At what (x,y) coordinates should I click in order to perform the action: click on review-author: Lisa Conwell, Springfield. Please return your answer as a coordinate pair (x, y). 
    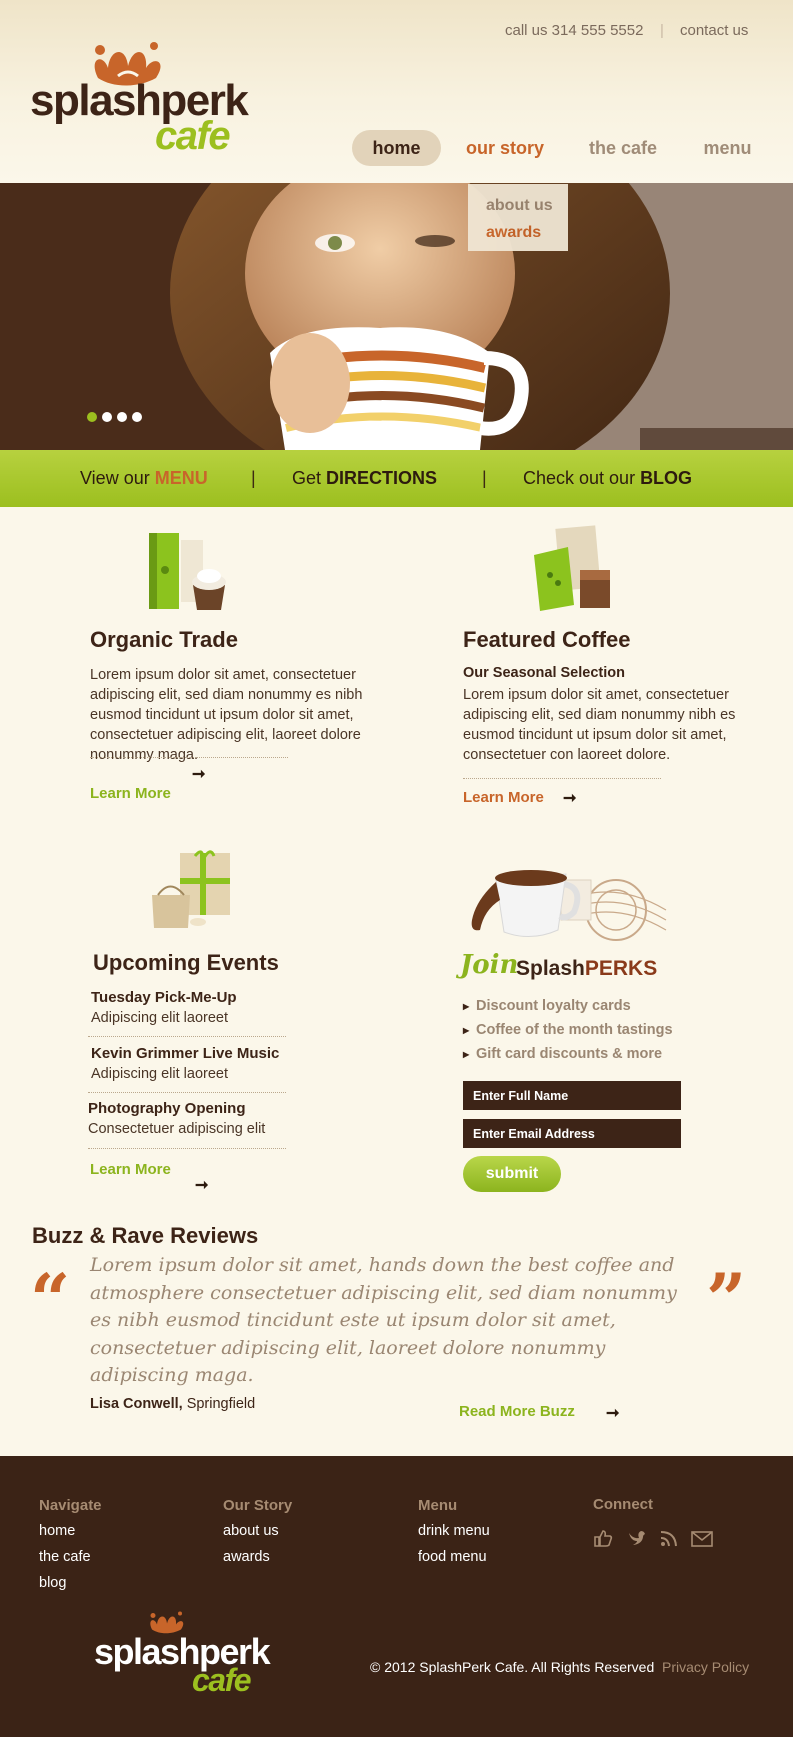
    Looking at the image, I should click on (172, 1404).